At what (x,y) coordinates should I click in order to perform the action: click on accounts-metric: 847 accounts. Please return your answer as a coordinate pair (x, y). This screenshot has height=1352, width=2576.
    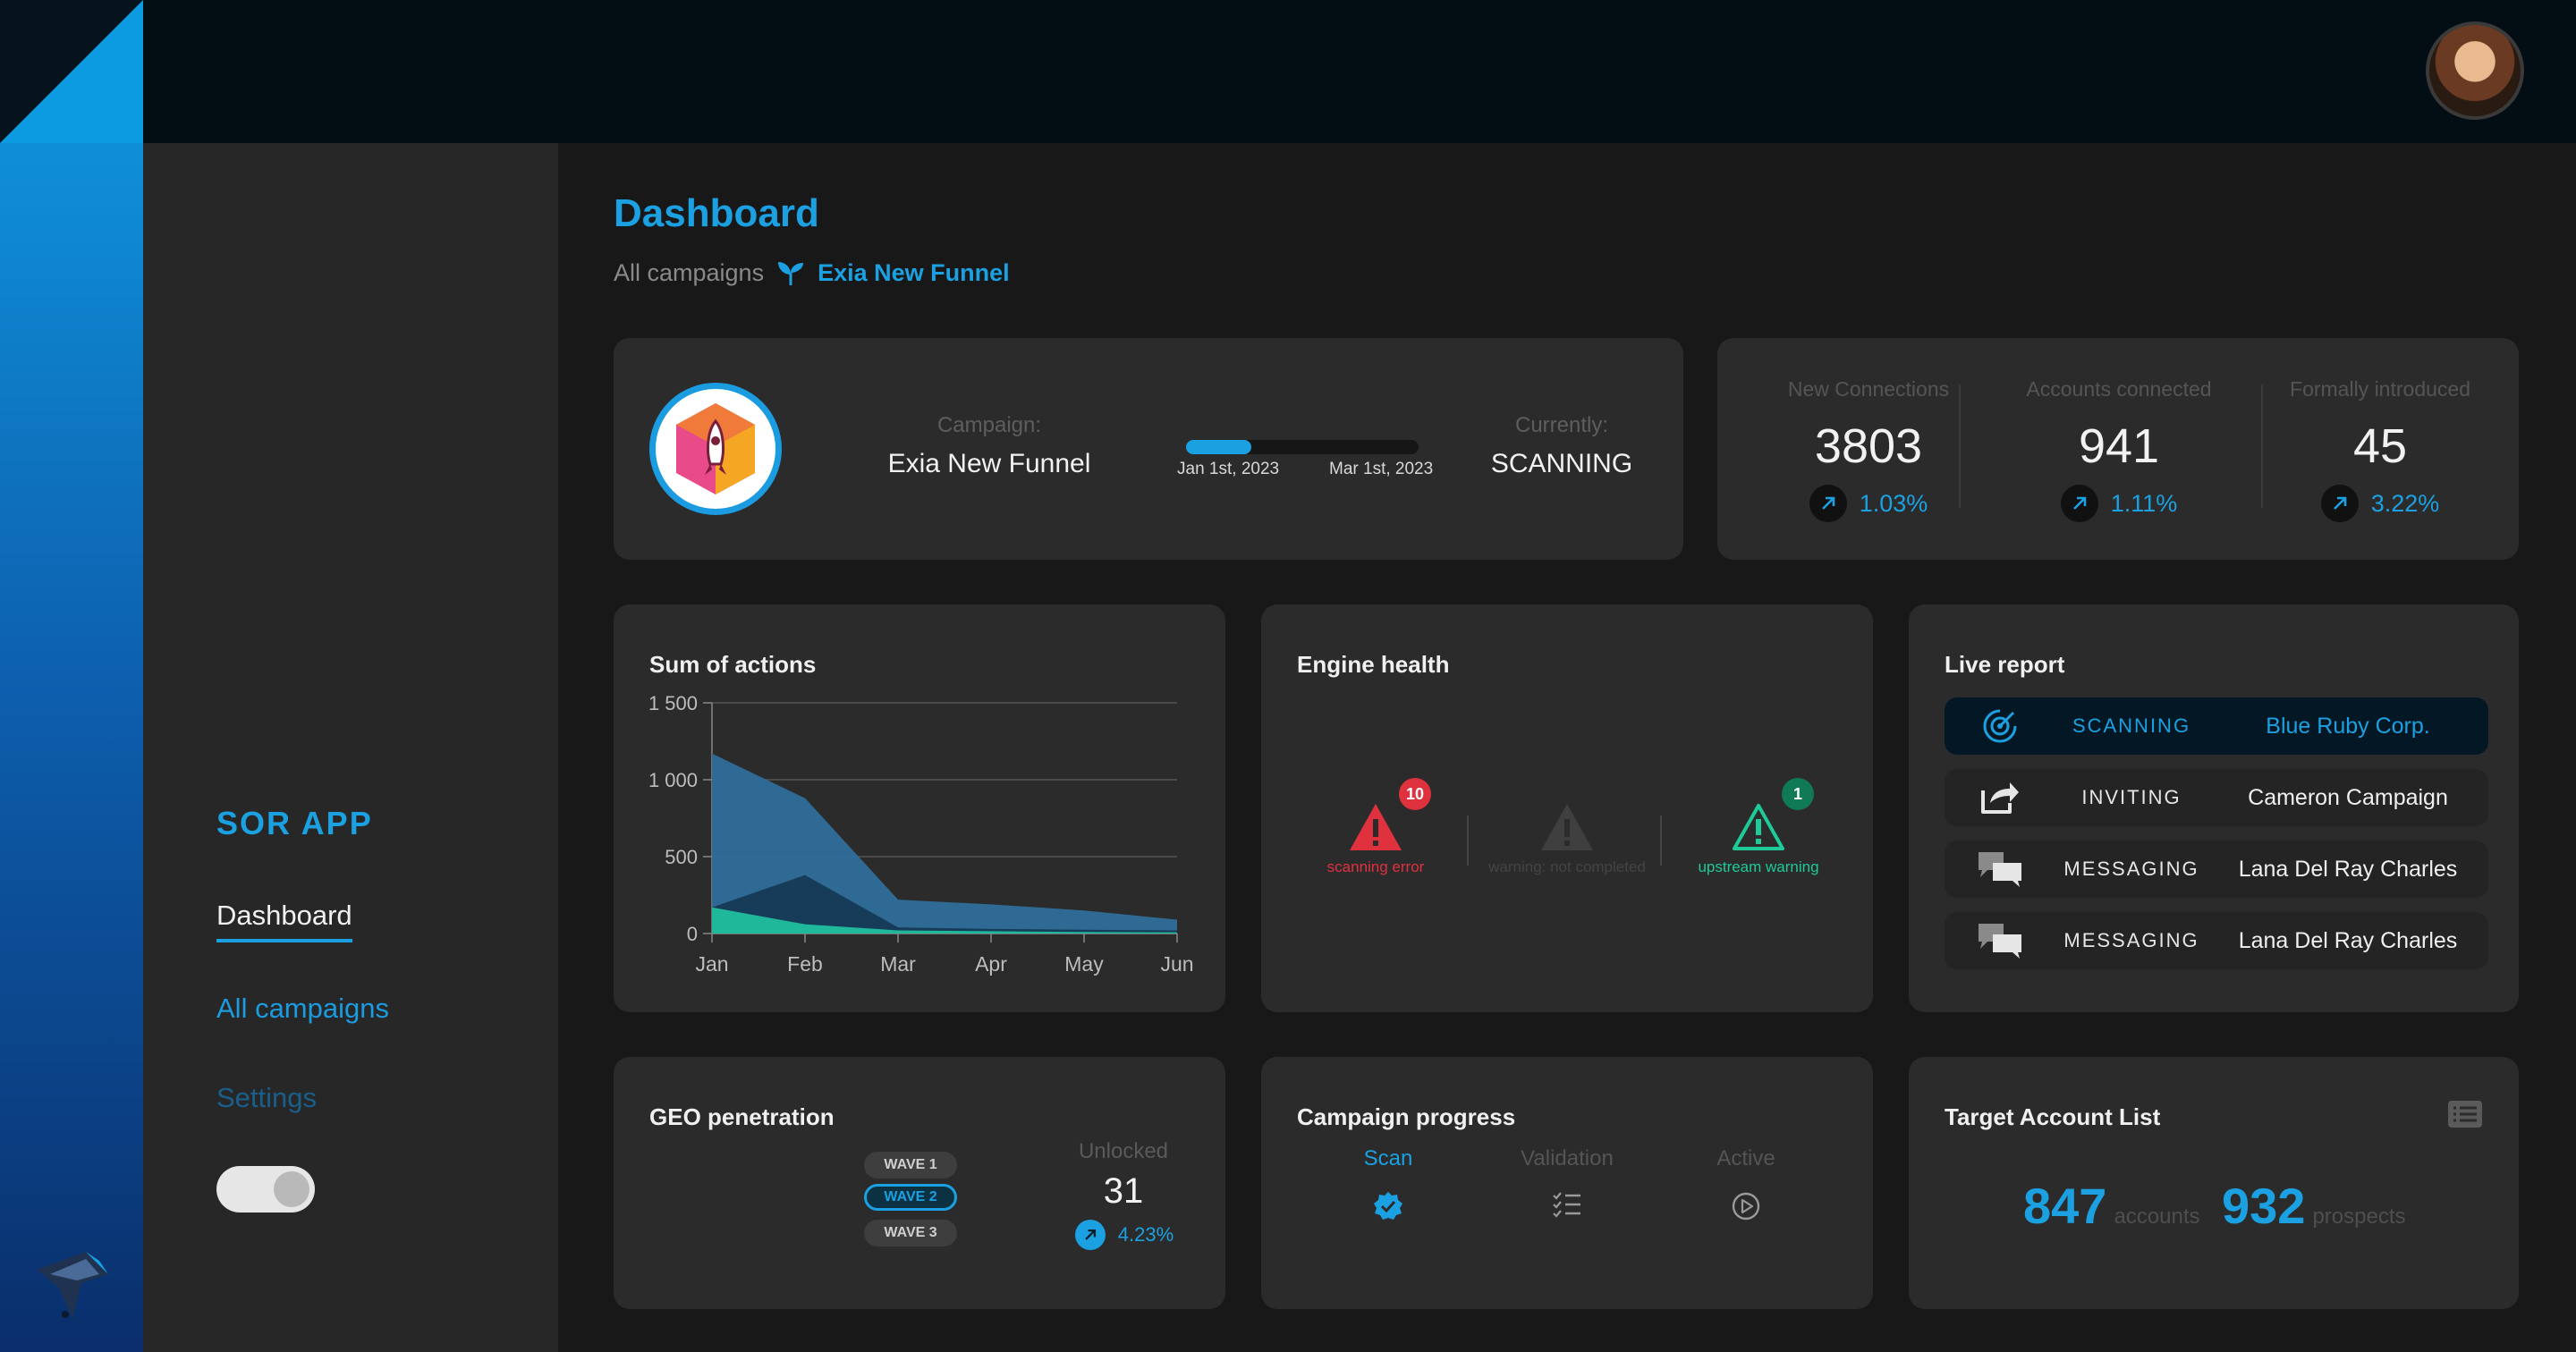
    Looking at the image, I should click on (2111, 1206).